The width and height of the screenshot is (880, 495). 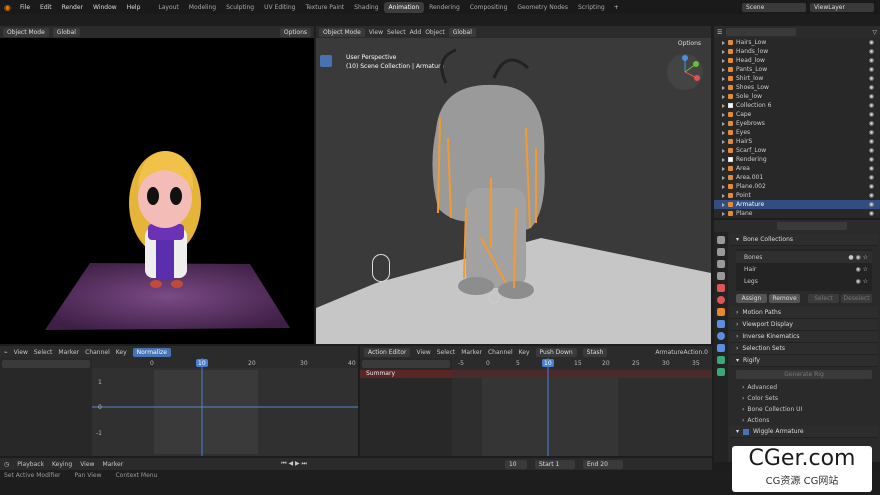 I want to click on tab-layout: Layout, so click(x=168, y=7).